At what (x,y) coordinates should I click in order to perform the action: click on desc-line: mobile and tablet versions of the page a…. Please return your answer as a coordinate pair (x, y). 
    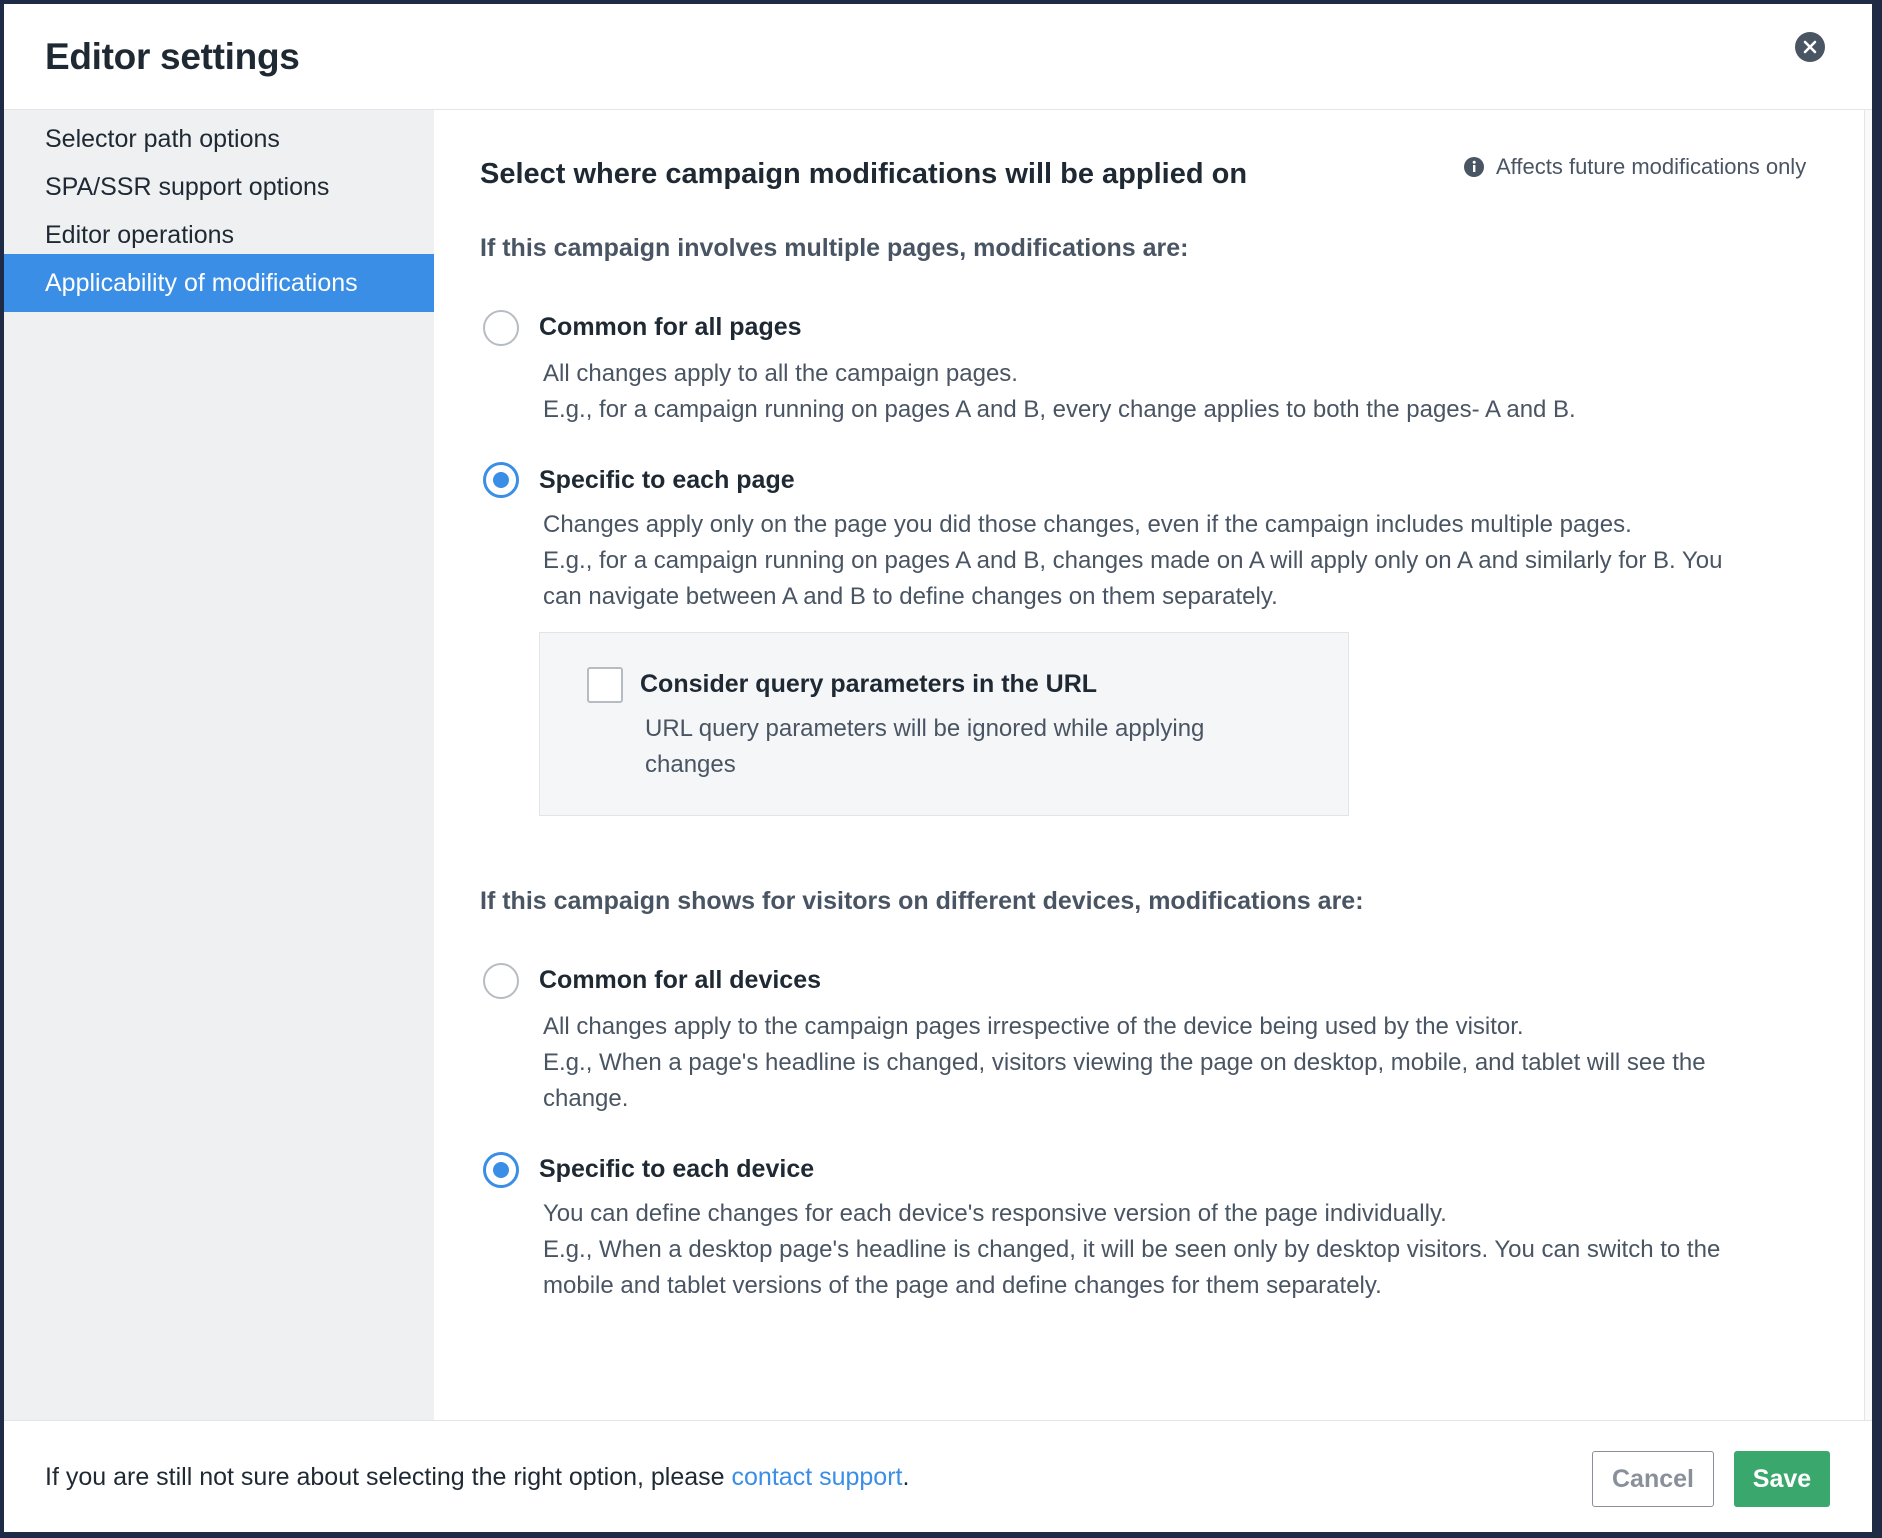
    Looking at the image, I should click on (962, 1285).